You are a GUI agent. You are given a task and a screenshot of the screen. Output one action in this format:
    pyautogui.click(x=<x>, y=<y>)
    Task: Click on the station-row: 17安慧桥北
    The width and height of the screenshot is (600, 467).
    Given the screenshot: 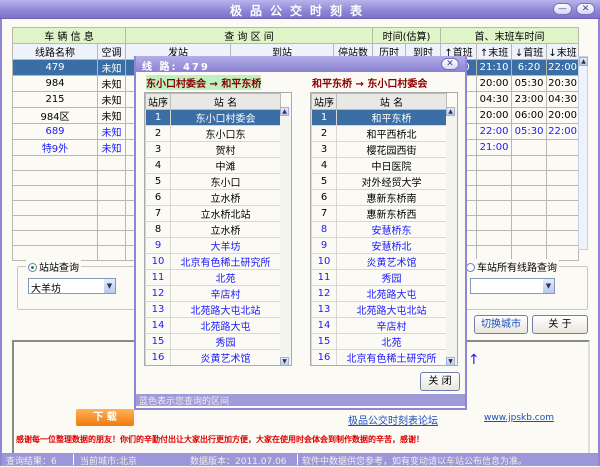 What is the action you would take?
    pyautogui.click(x=213, y=366)
    